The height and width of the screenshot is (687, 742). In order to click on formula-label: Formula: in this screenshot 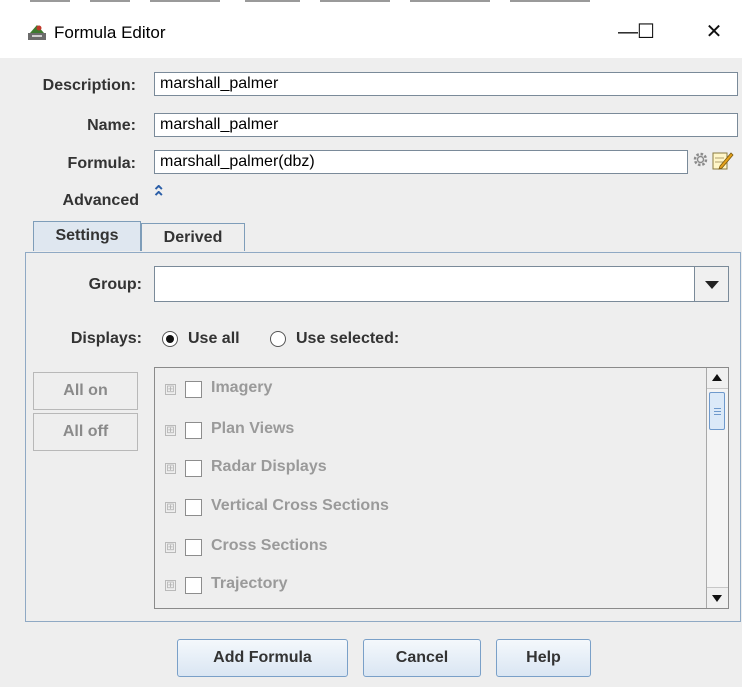, I will do `click(101, 163)`.